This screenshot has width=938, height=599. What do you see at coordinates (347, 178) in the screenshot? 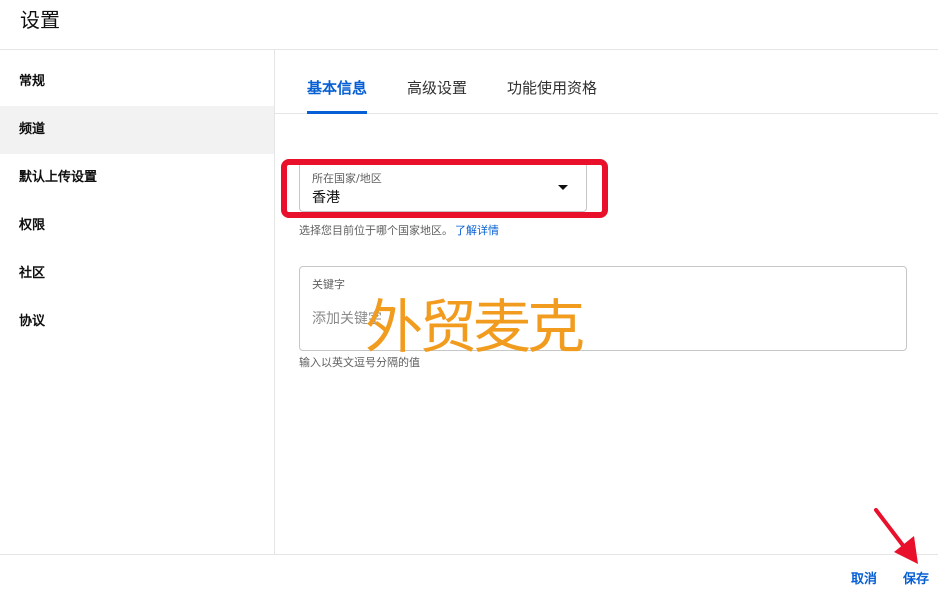
I see `country-select-label: 所在国家/地区` at bounding box center [347, 178].